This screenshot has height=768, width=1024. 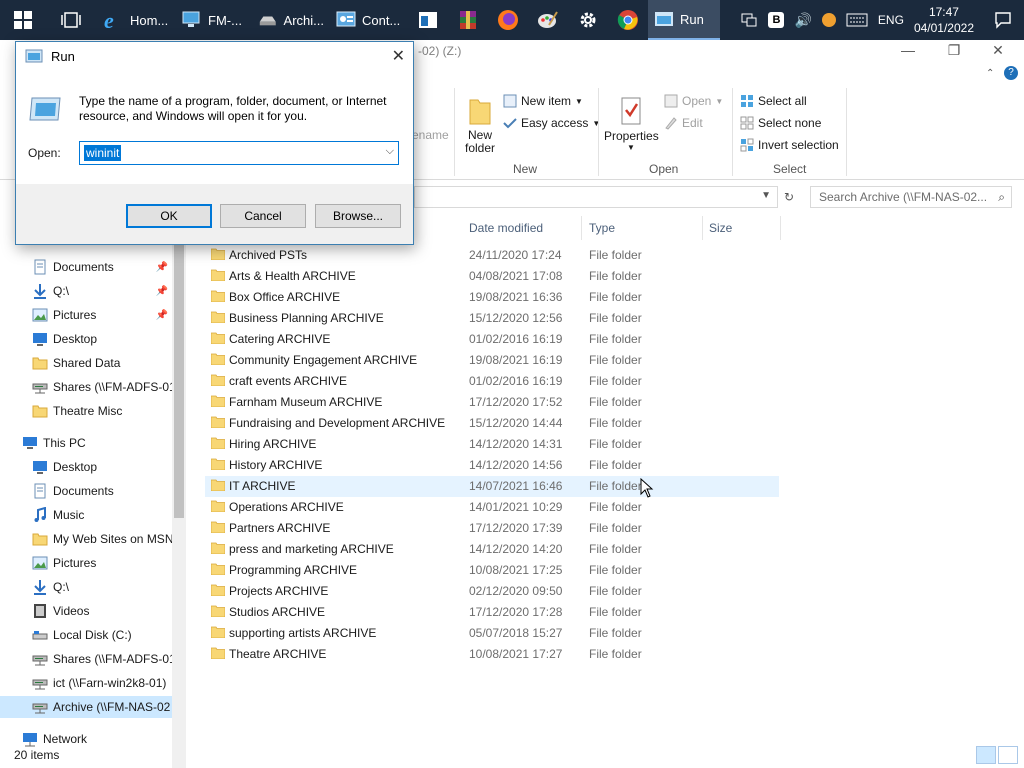 What do you see at coordinates (628, 20) in the screenshot?
I see `taskbar-pin-chrome` at bounding box center [628, 20].